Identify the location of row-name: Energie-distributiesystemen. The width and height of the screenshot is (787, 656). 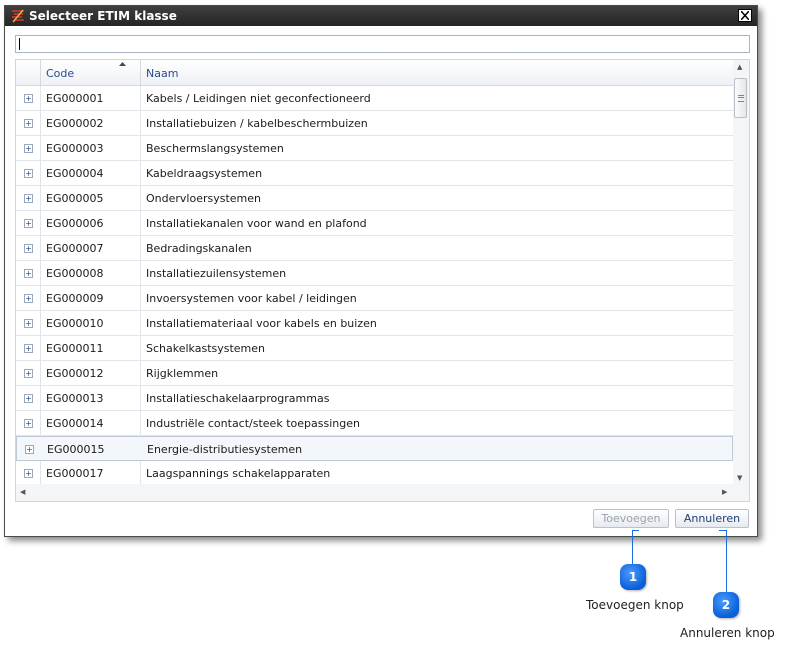
(225, 449).